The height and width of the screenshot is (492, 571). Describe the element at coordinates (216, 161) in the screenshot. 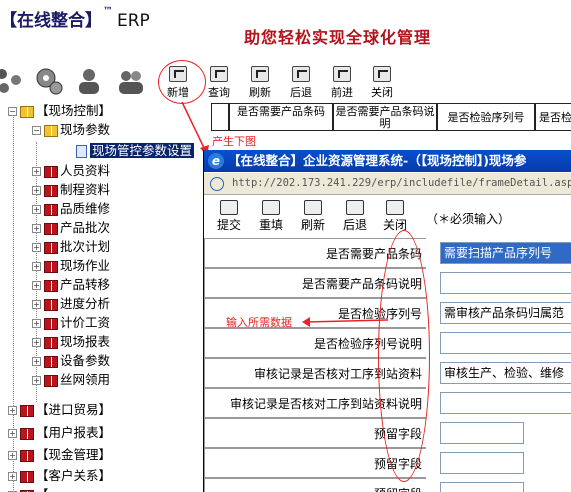

I see `ie-icon: e` at that location.